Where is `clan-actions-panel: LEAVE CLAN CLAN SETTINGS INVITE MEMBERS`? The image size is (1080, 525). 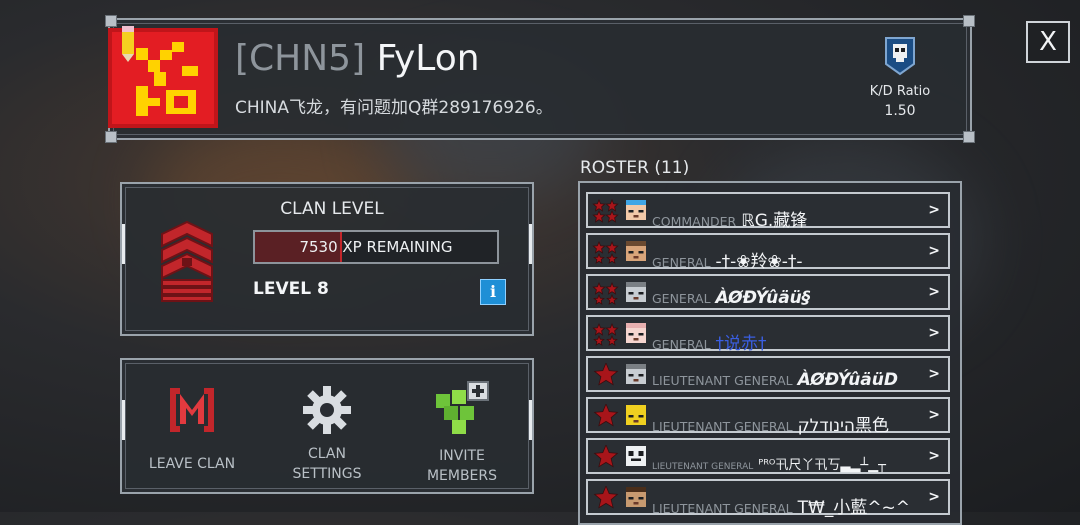
clan-actions-panel: LEAVE CLAN CLAN SETTINGS INVITE MEMBERS is located at coordinates (327, 426).